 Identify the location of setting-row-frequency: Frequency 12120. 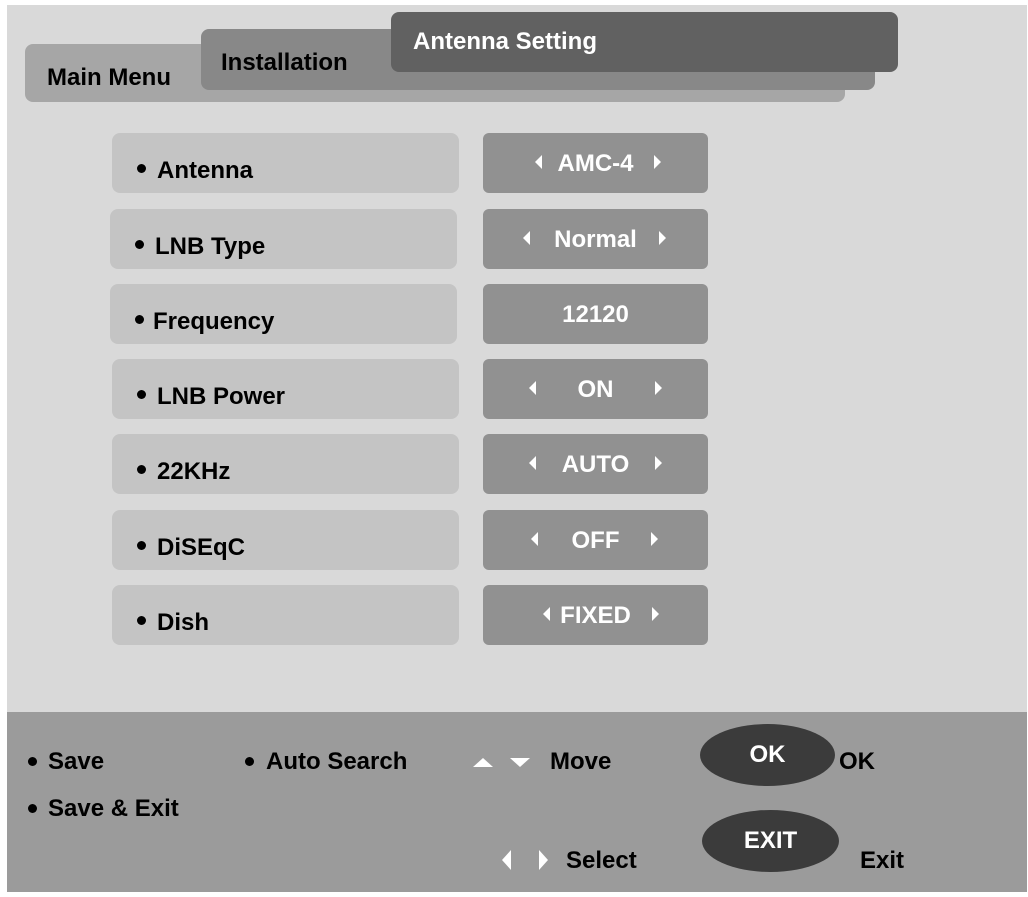
(517, 314).